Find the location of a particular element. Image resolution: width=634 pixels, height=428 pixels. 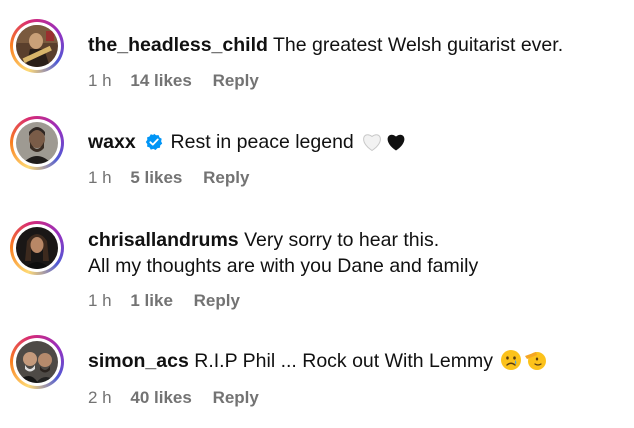

comment-username: simon_acs is located at coordinates (138, 361).